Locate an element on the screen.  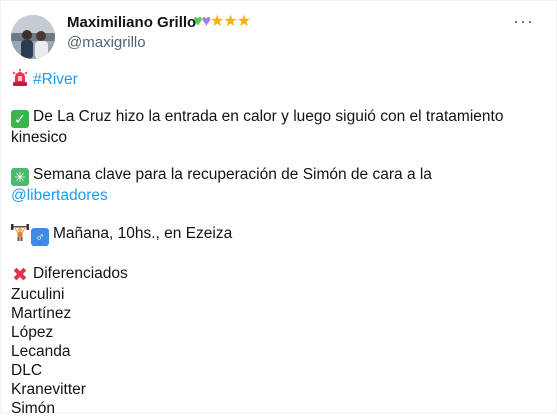
list-item: Kranevitter is located at coordinates (48, 389).